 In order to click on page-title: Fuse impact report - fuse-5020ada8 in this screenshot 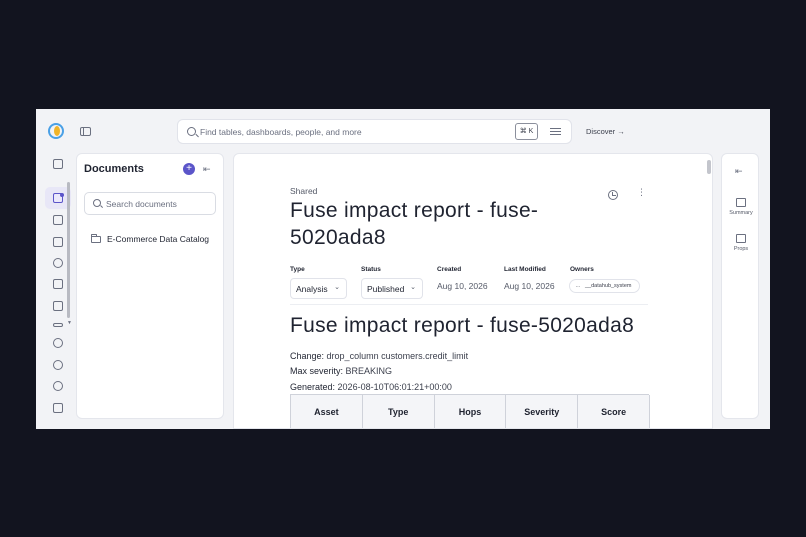, I will do `click(440, 224)`.